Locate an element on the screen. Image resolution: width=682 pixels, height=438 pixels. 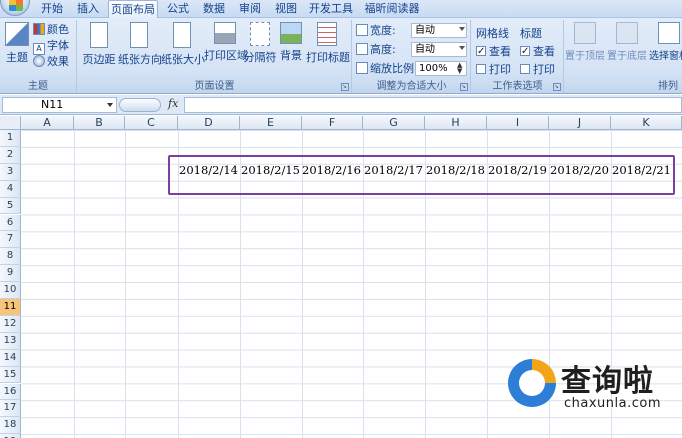
effects-label: 效果 is located at coordinates (58, 61).